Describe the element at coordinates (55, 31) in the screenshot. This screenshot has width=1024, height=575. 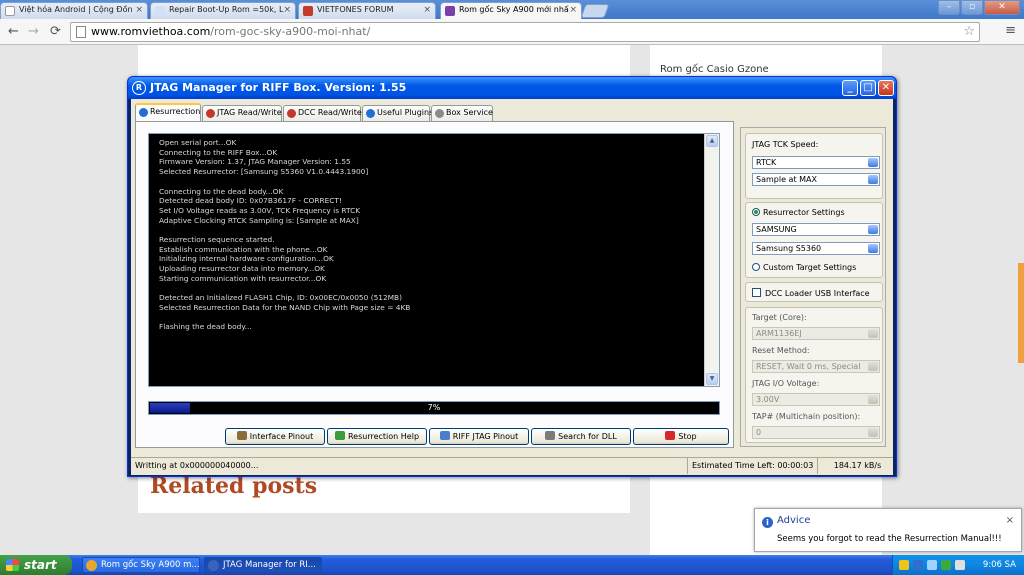
I see `reload-icon: ⟳` at that location.